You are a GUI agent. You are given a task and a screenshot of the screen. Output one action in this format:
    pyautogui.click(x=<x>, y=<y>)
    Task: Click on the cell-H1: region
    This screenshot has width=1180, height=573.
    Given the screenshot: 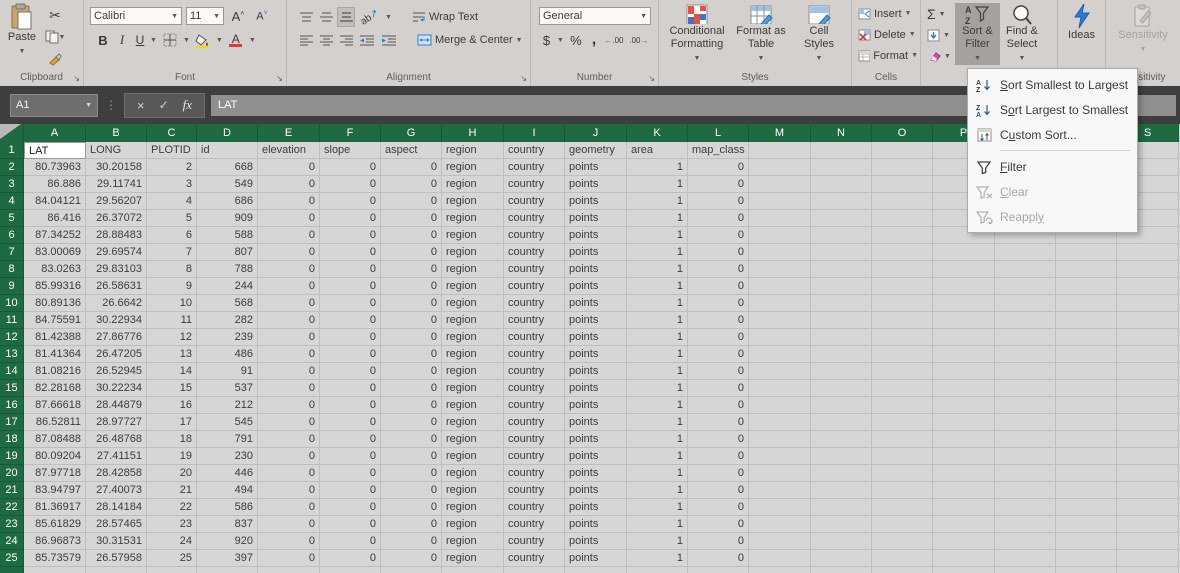 What is the action you would take?
    pyautogui.click(x=473, y=150)
    